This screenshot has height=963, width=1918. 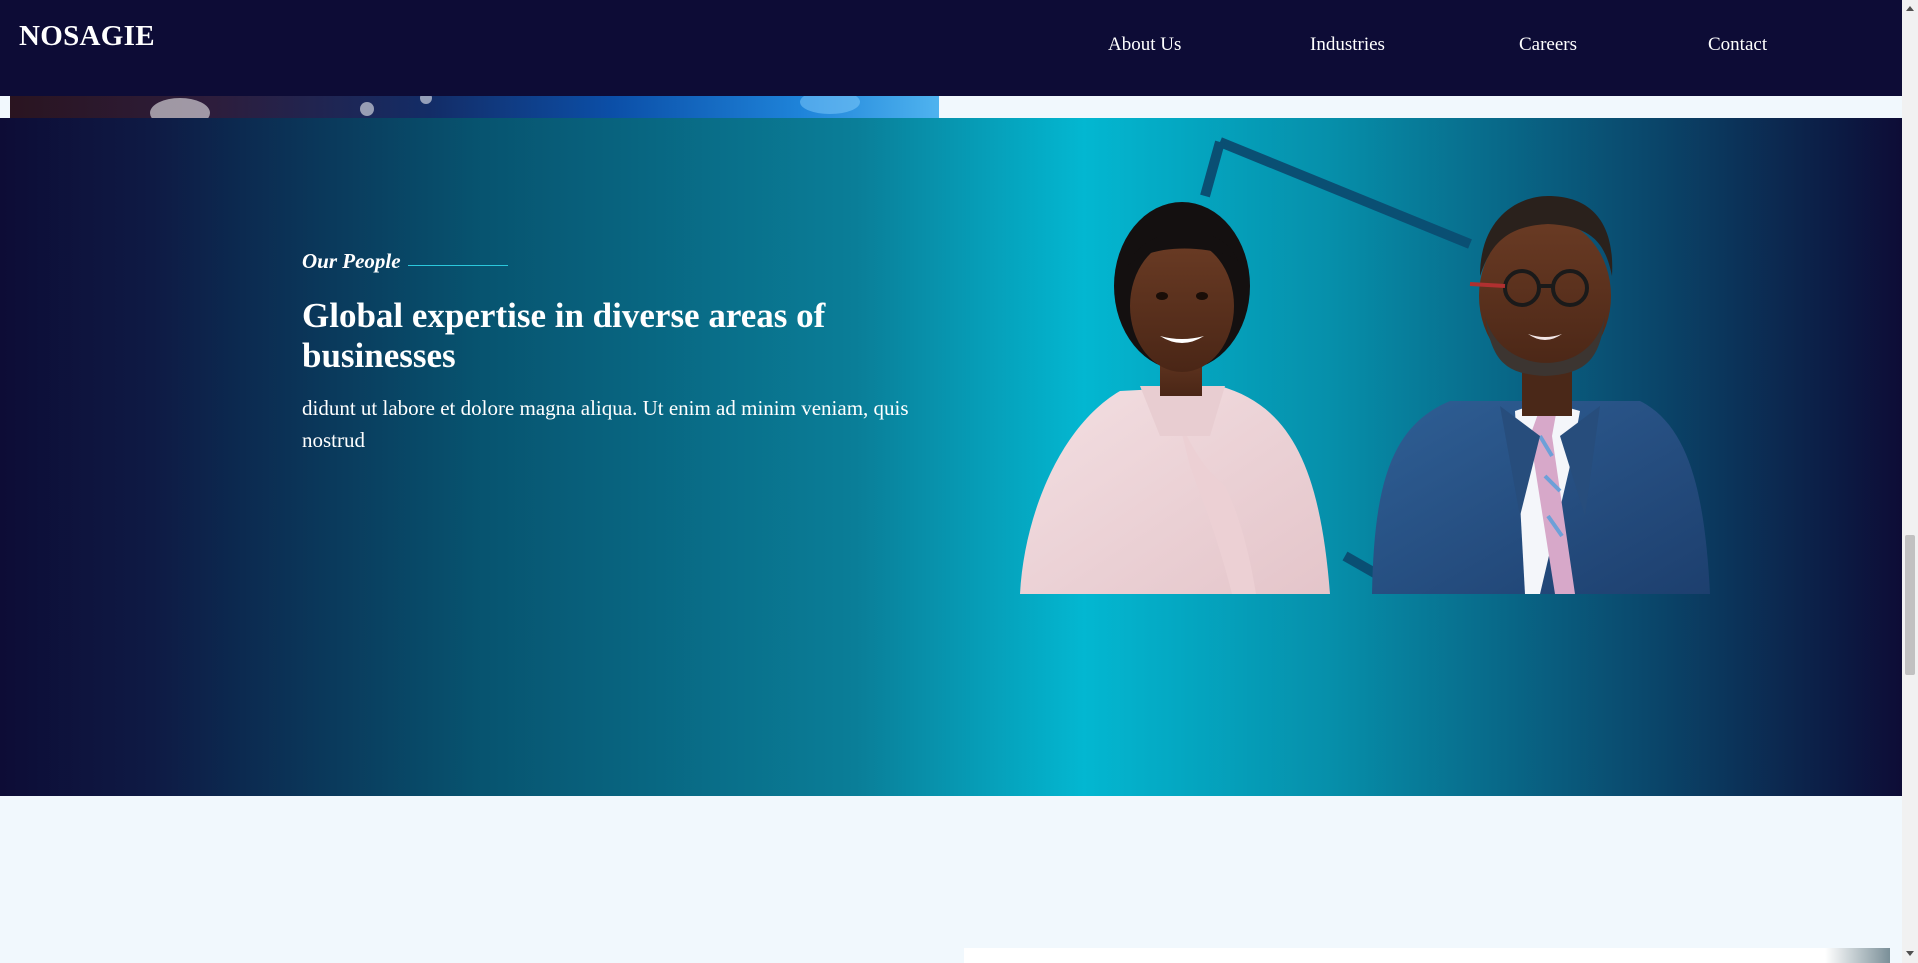 What do you see at coordinates (1910, 953) in the screenshot?
I see `scroll-down-arrow-icon` at bounding box center [1910, 953].